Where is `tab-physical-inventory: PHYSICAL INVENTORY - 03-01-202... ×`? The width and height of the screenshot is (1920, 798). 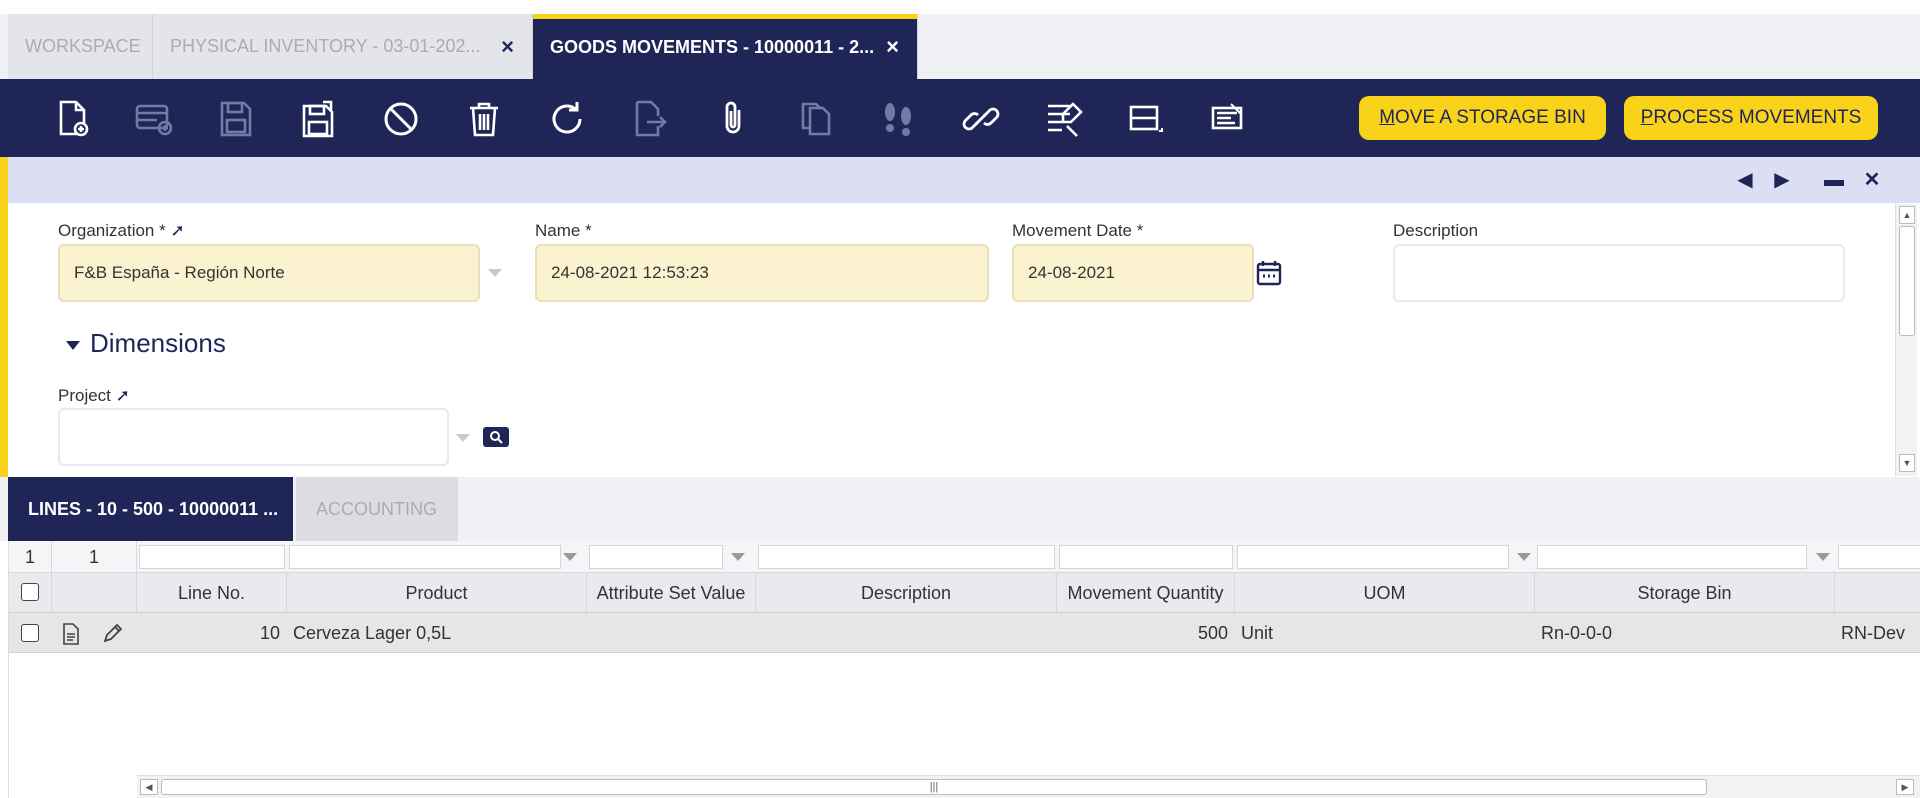
tab-physical-inventory: PHYSICAL INVENTORY - 03-01-202... × is located at coordinates (343, 46).